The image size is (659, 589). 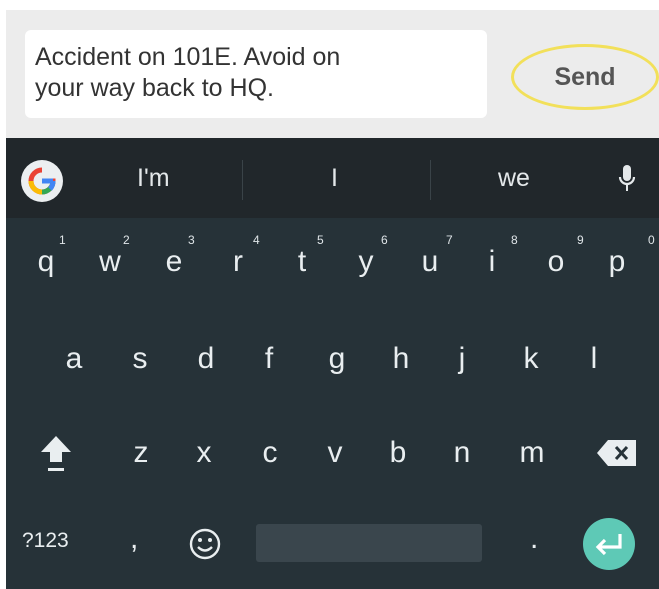 I want to click on enter-icon, so click(x=608, y=545).